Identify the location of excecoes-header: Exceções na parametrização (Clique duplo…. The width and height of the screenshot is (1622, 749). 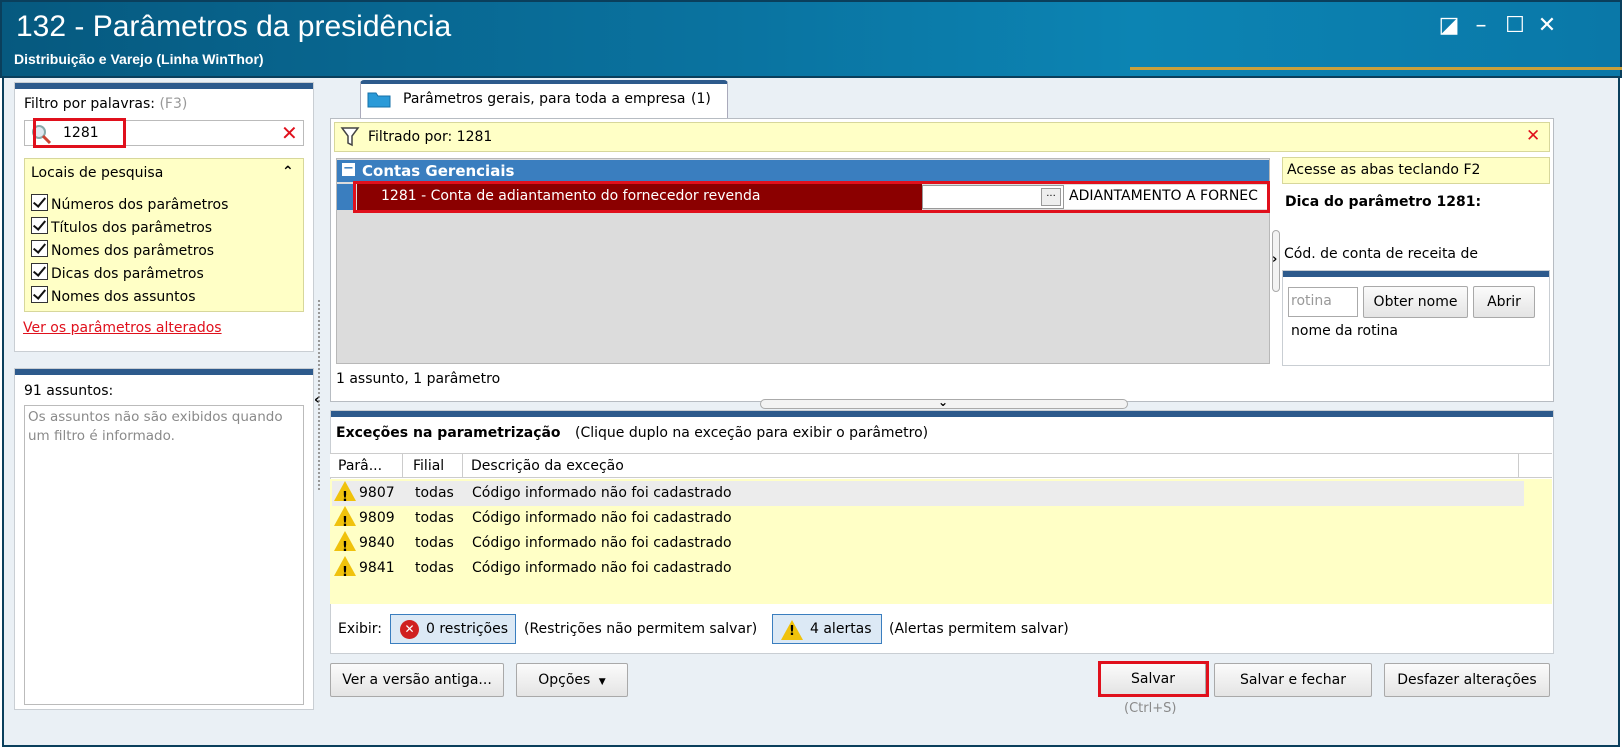
(632, 433).